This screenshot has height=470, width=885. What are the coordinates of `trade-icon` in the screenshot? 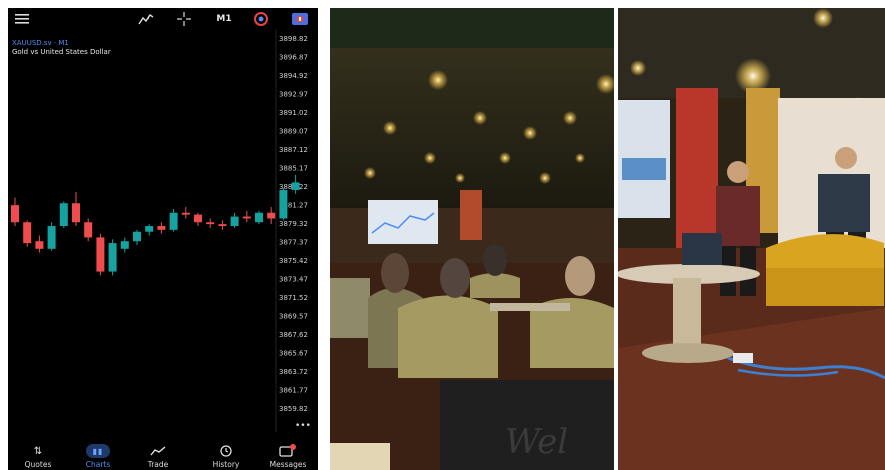 It's located at (158, 451).